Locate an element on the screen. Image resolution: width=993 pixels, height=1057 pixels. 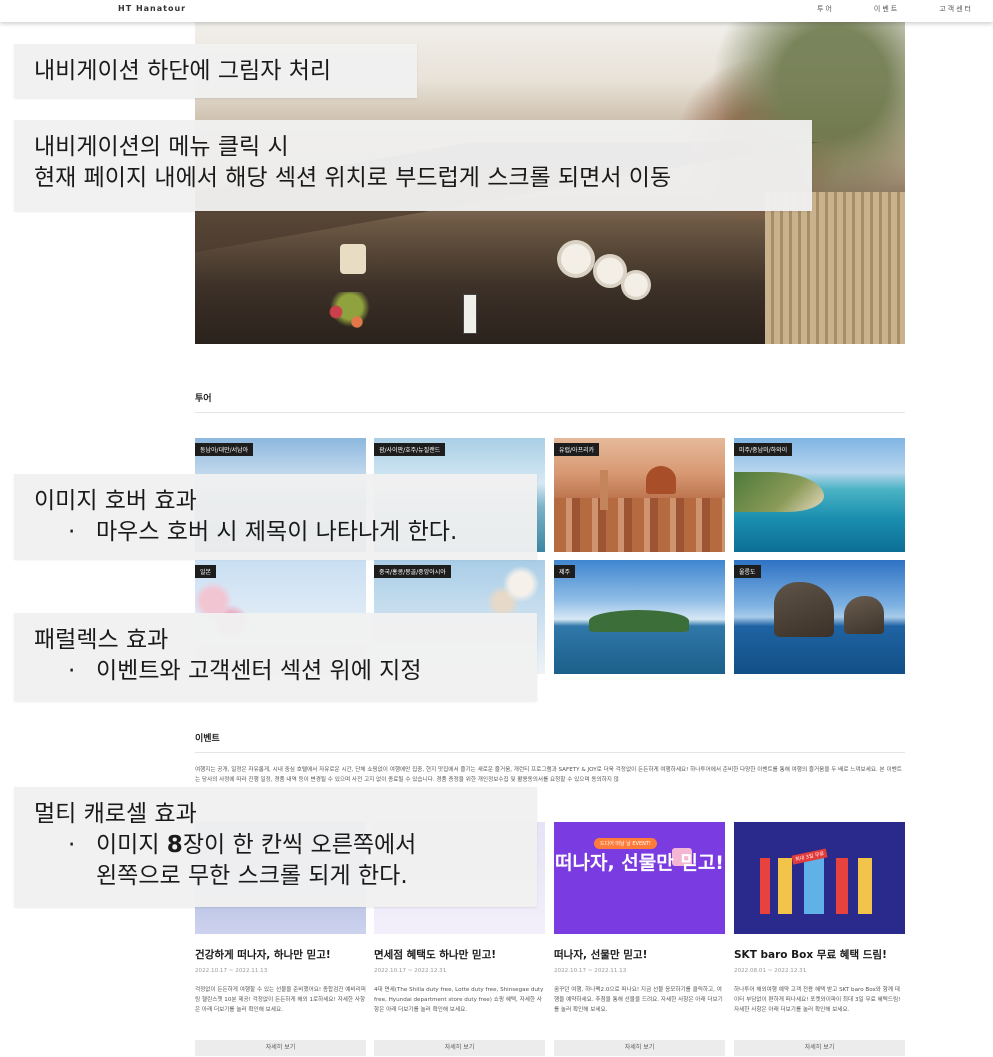
nav-item-customer-center: 고객센터 is located at coordinates (956, 9).